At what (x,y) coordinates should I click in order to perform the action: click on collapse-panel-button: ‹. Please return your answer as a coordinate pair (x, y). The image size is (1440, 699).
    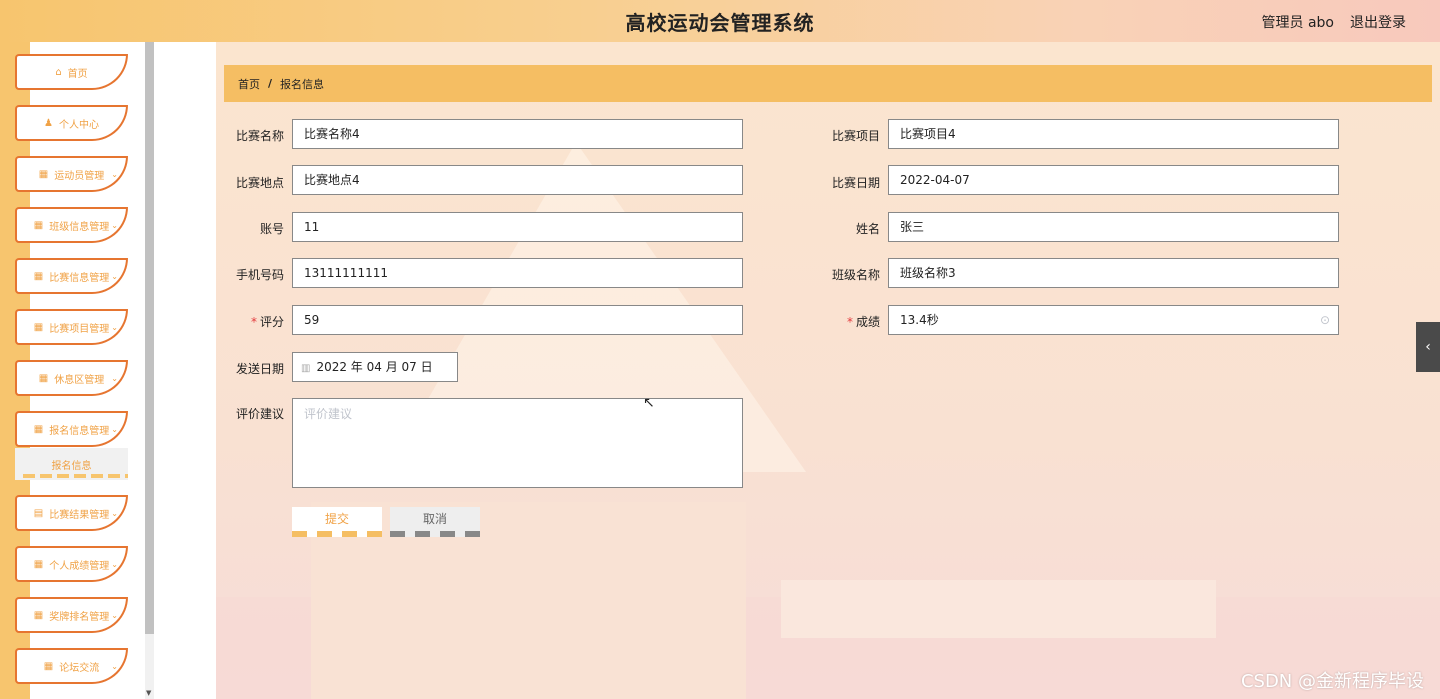
    Looking at the image, I should click on (1428, 347).